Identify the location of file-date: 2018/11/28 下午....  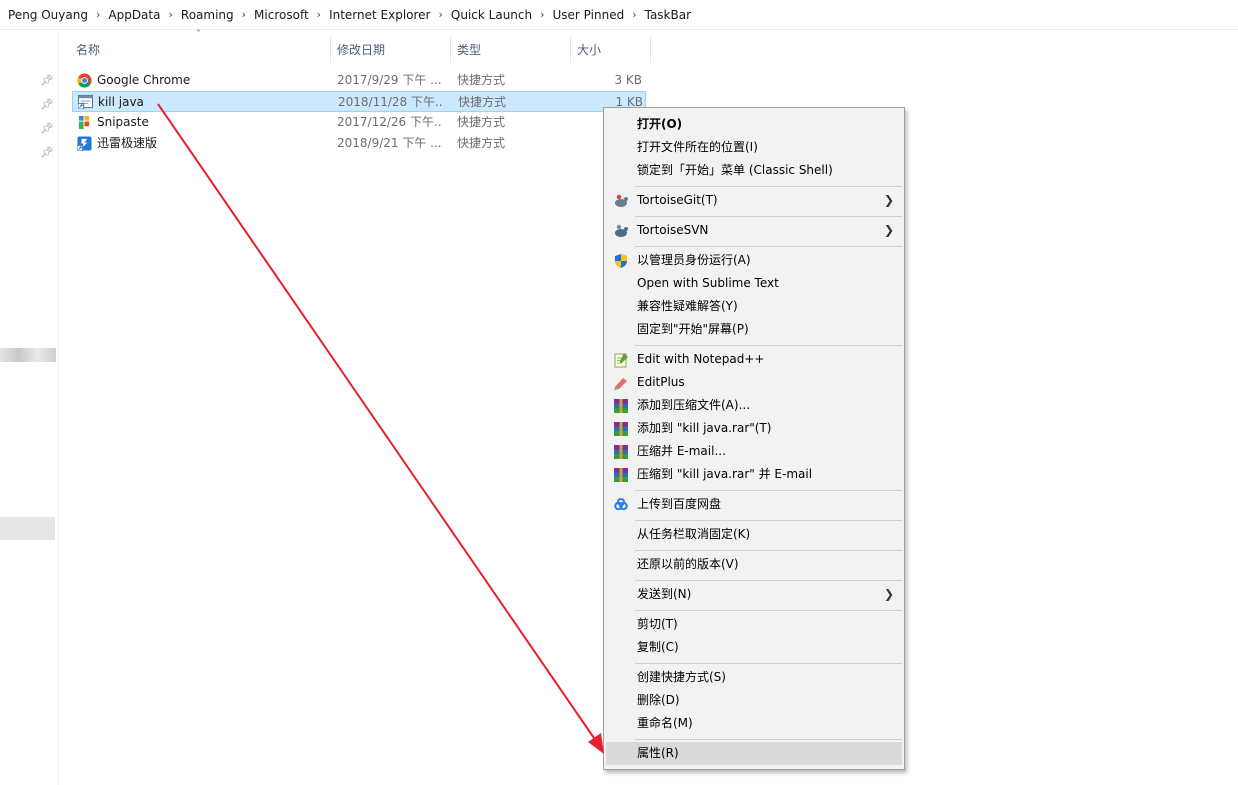
(390, 102).